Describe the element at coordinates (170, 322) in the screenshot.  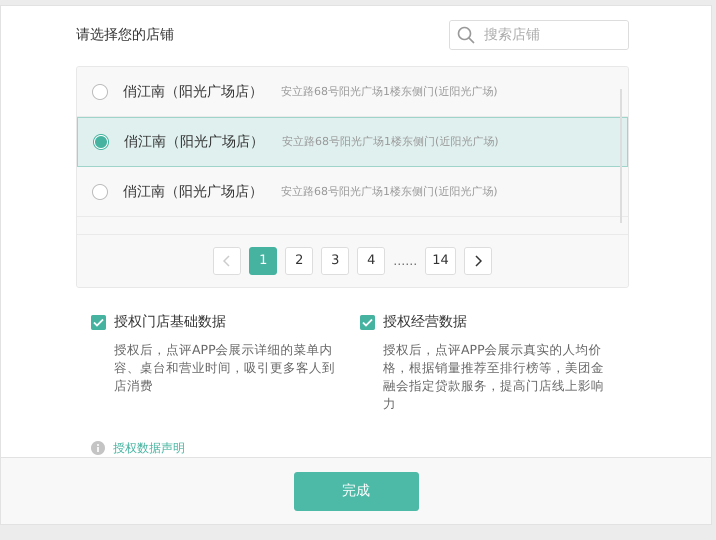
I see `permission-label: 授权门店基础数据` at that location.